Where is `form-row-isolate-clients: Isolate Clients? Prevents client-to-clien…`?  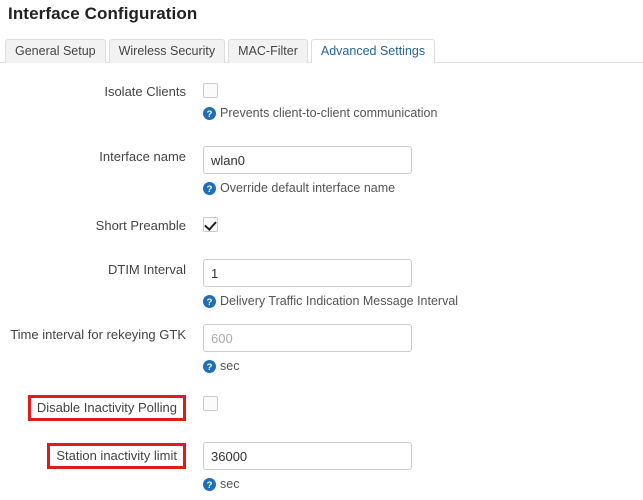 form-row-isolate-clients: Isolate Clients? Prevents client-to-clien… is located at coordinates (321, 100).